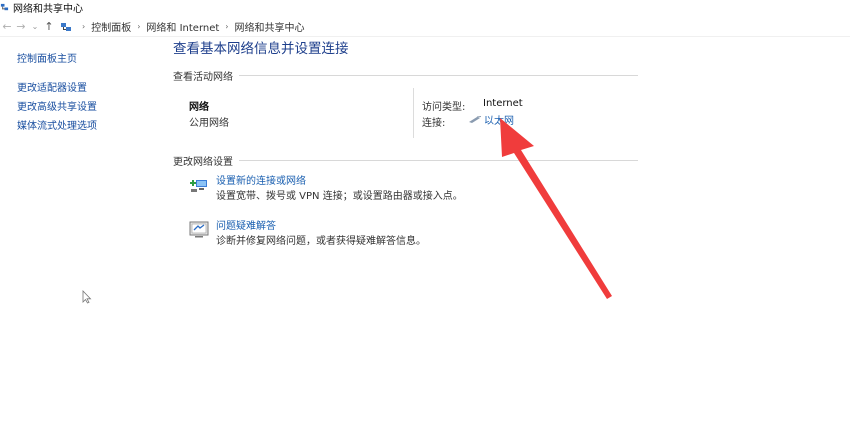 The width and height of the screenshot is (850, 437). What do you see at coordinates (321, 241) in the screenshot?
I see `troubleshoot-description: 诊断并修复网络问题，或者获得疑难解答信息。` at bounding box center [321, 241].